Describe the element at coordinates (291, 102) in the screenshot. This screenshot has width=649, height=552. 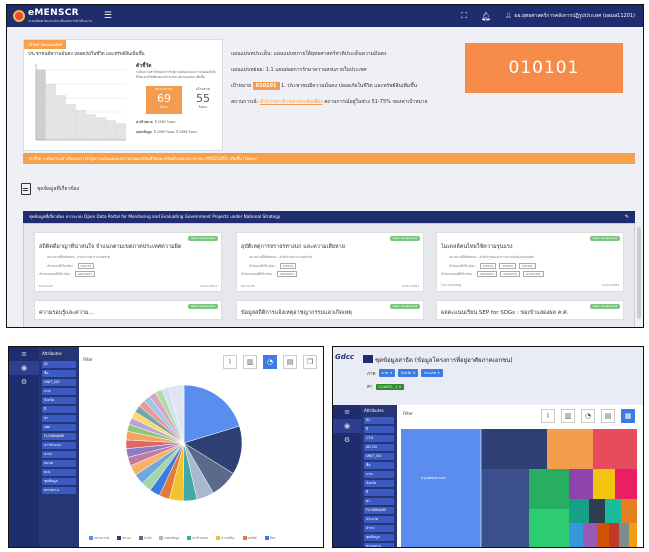
I see `status-link: ต่ำกว่าค่าเป้าหมายระดับเสี่ยง` at that location.